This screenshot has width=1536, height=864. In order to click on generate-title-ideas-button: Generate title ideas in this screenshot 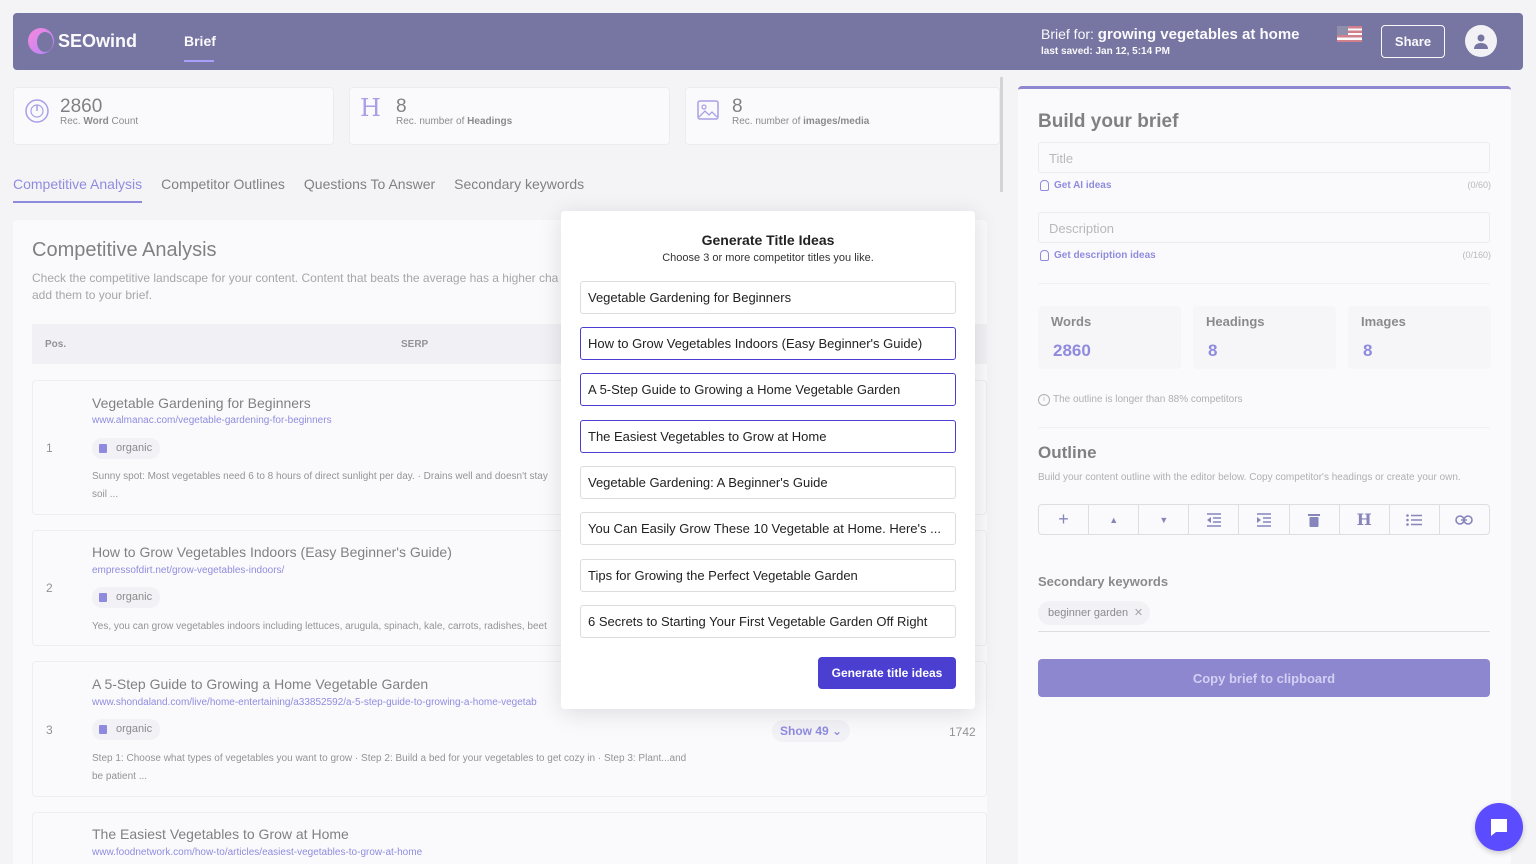, I will do `click(887, 673)`.